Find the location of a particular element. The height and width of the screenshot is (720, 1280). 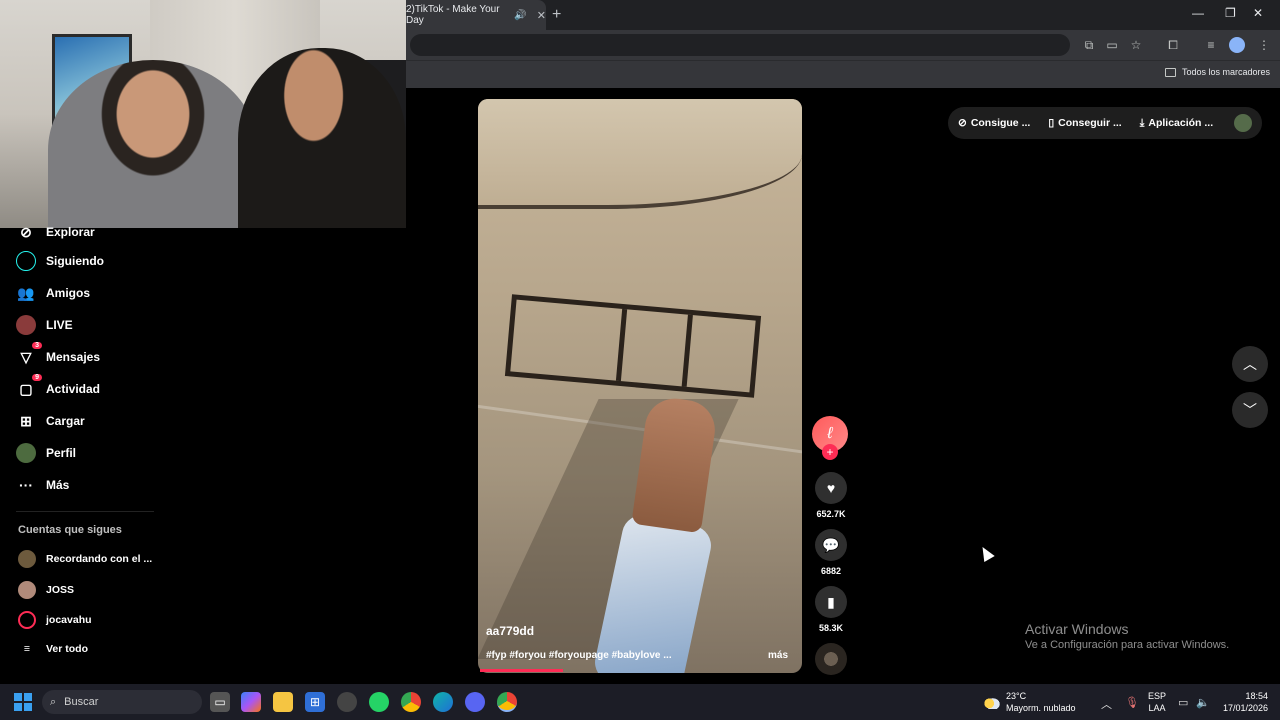

translate-icon: ⧉ is located at coordinates (1089, 45).